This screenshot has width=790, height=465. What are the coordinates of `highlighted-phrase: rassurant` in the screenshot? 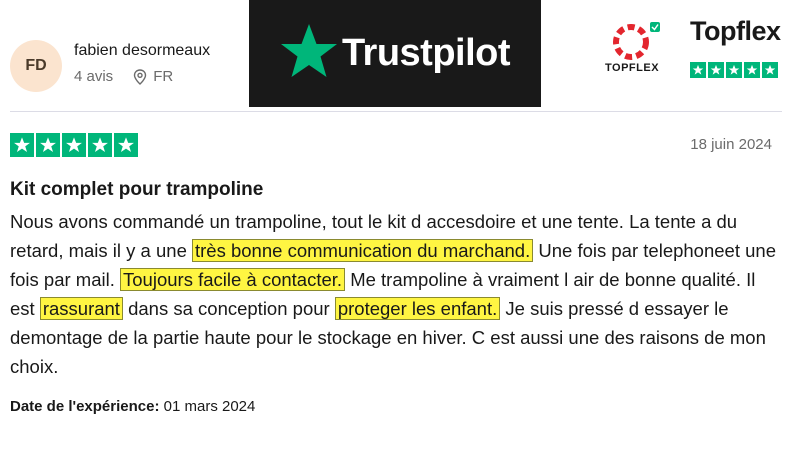 It's located at (81, 308).